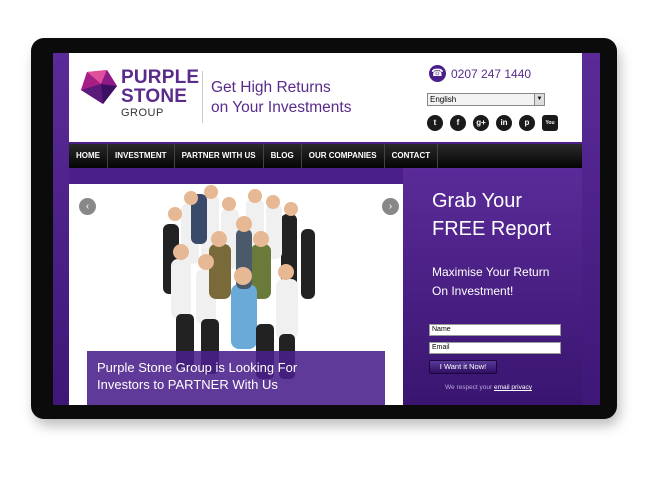  I want to click on privacy-note: We respect your email privacy, so click(488, 387).